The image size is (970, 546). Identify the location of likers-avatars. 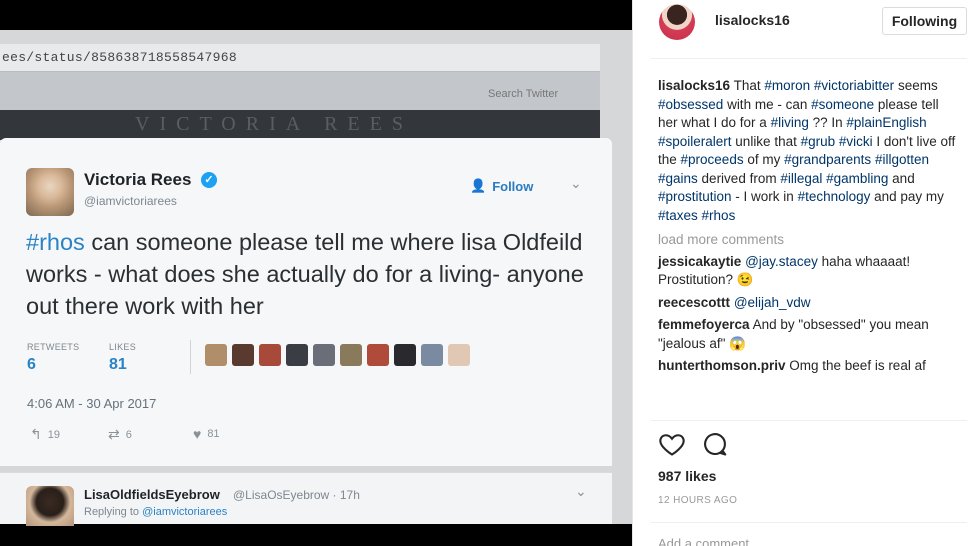
(337, 355).